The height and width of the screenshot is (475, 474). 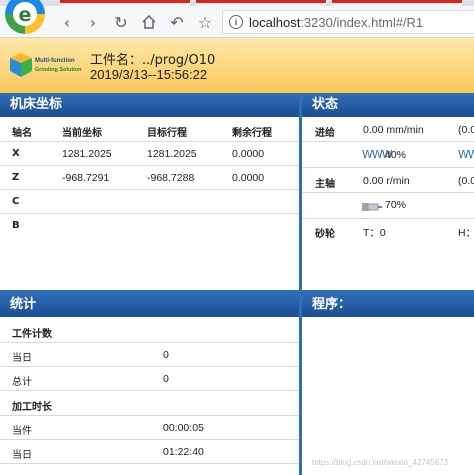 What do you see at coordinates (16, 153) in the screenshot?
I see `axis-name: X` at bounding box center [16, 153].